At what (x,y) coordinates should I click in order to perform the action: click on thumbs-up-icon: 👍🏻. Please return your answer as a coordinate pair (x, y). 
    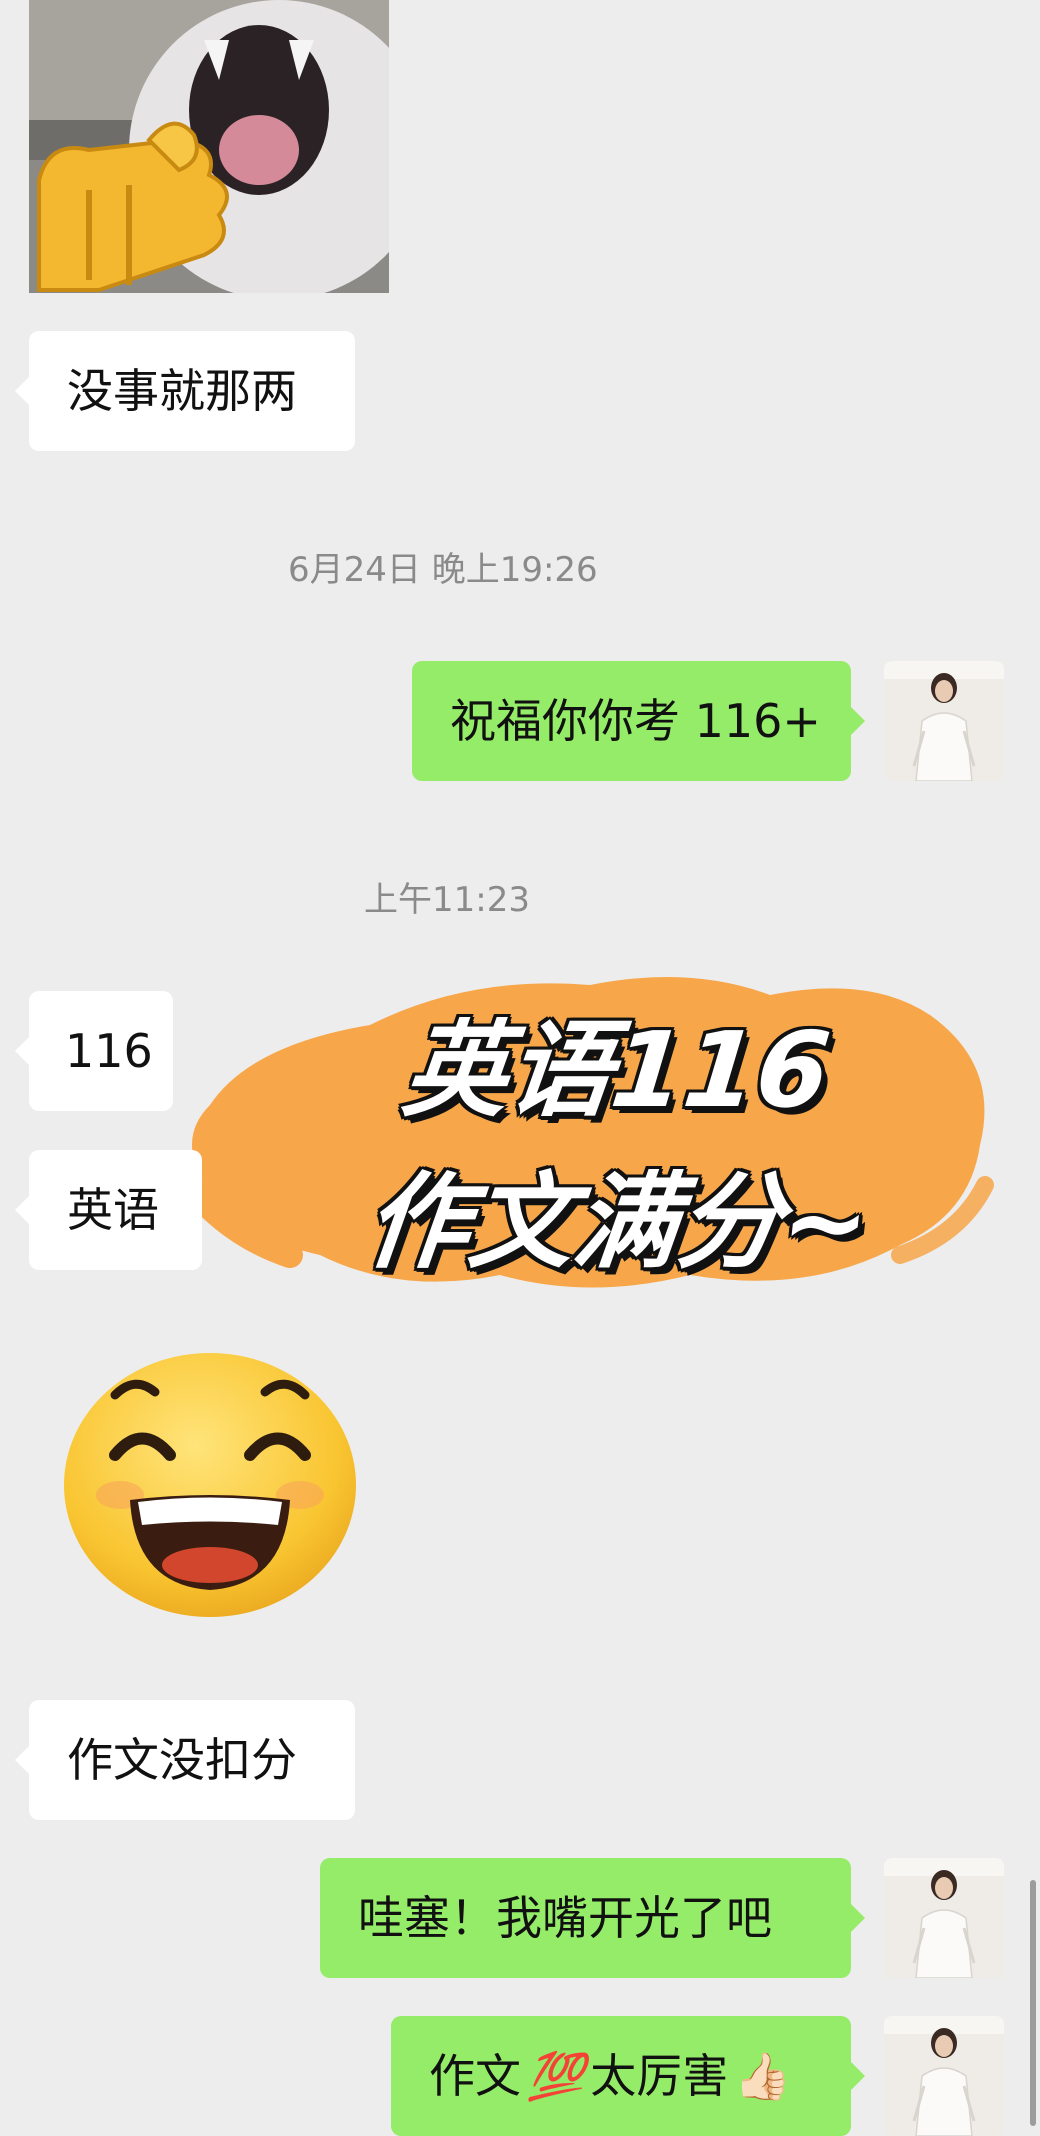
    Looking at the image, I should click on (763, 2076).